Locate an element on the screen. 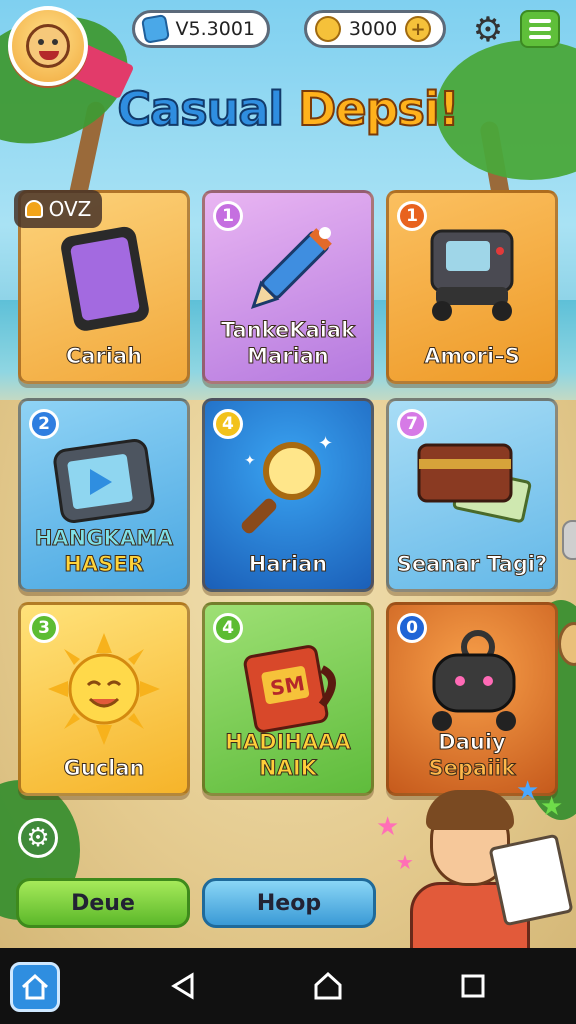 This screenshot has height=1024, width=576. mug-icon: SM is located at coordinates (289, 689).